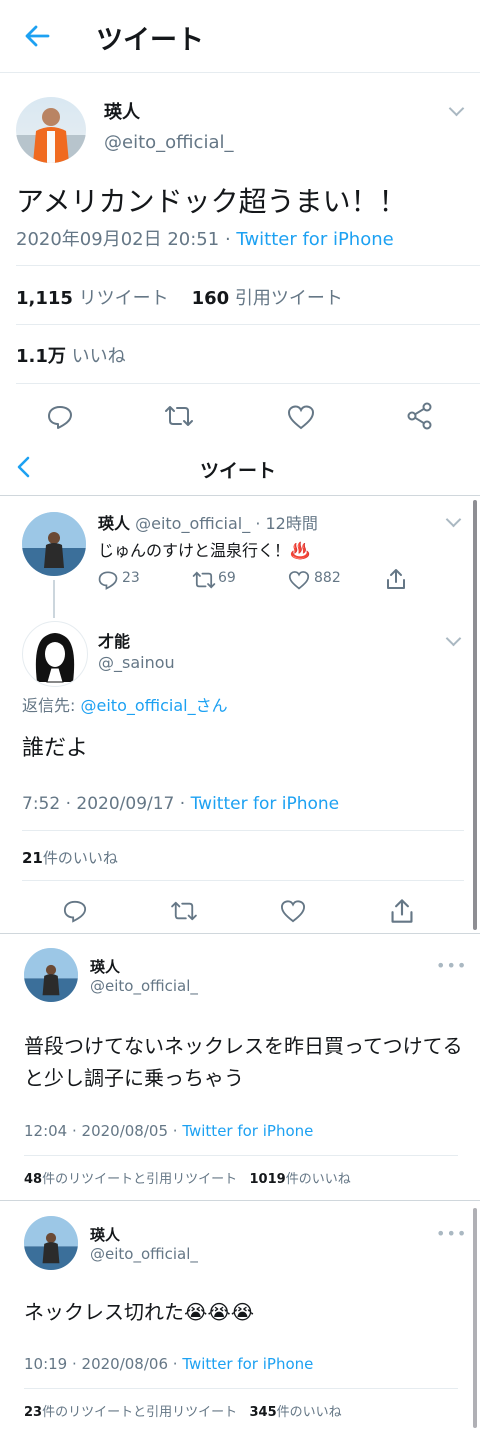 This screenshot has height=1433, width=480. I want to click on tweet-text: ネックレス切れた😭😭😭, so click(139, 1312).